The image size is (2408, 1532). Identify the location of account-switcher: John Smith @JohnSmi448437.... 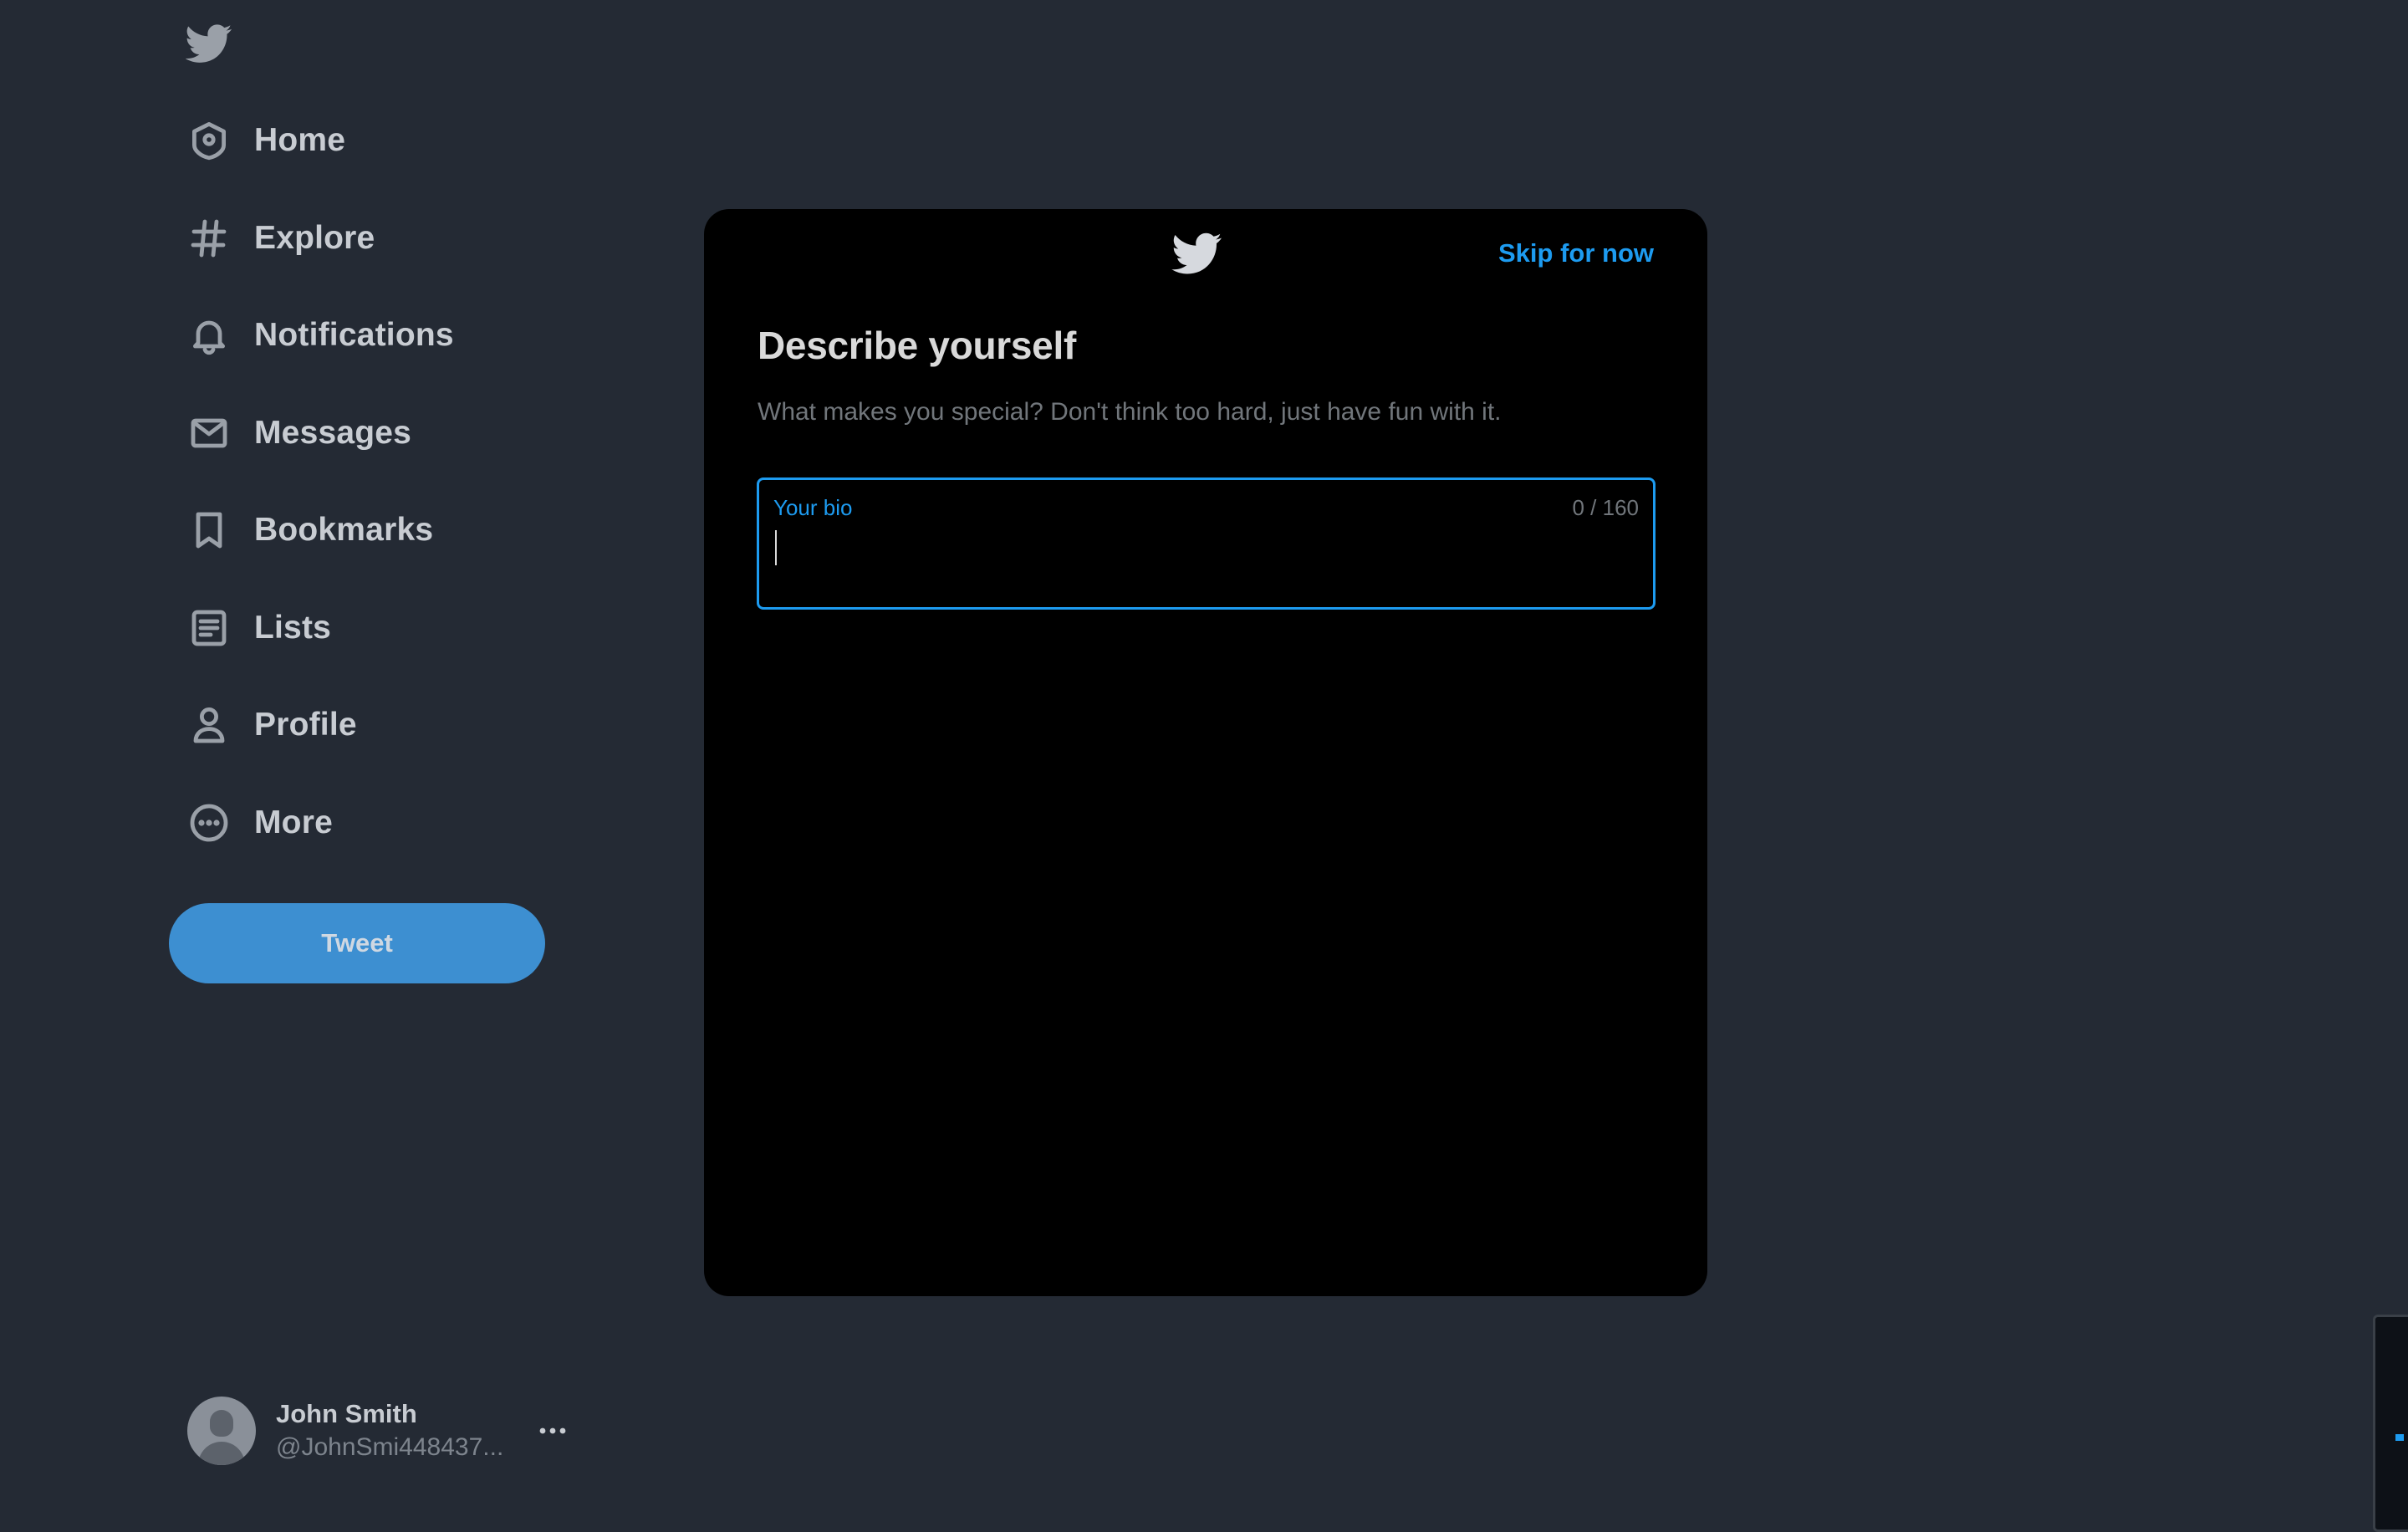
(383, 1431).